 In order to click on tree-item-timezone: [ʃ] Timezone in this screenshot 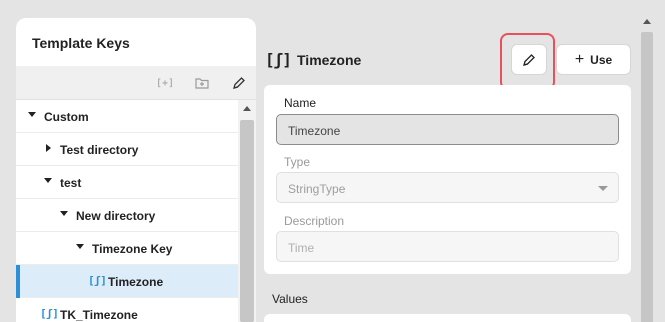, I will do `click(127, 281)`.